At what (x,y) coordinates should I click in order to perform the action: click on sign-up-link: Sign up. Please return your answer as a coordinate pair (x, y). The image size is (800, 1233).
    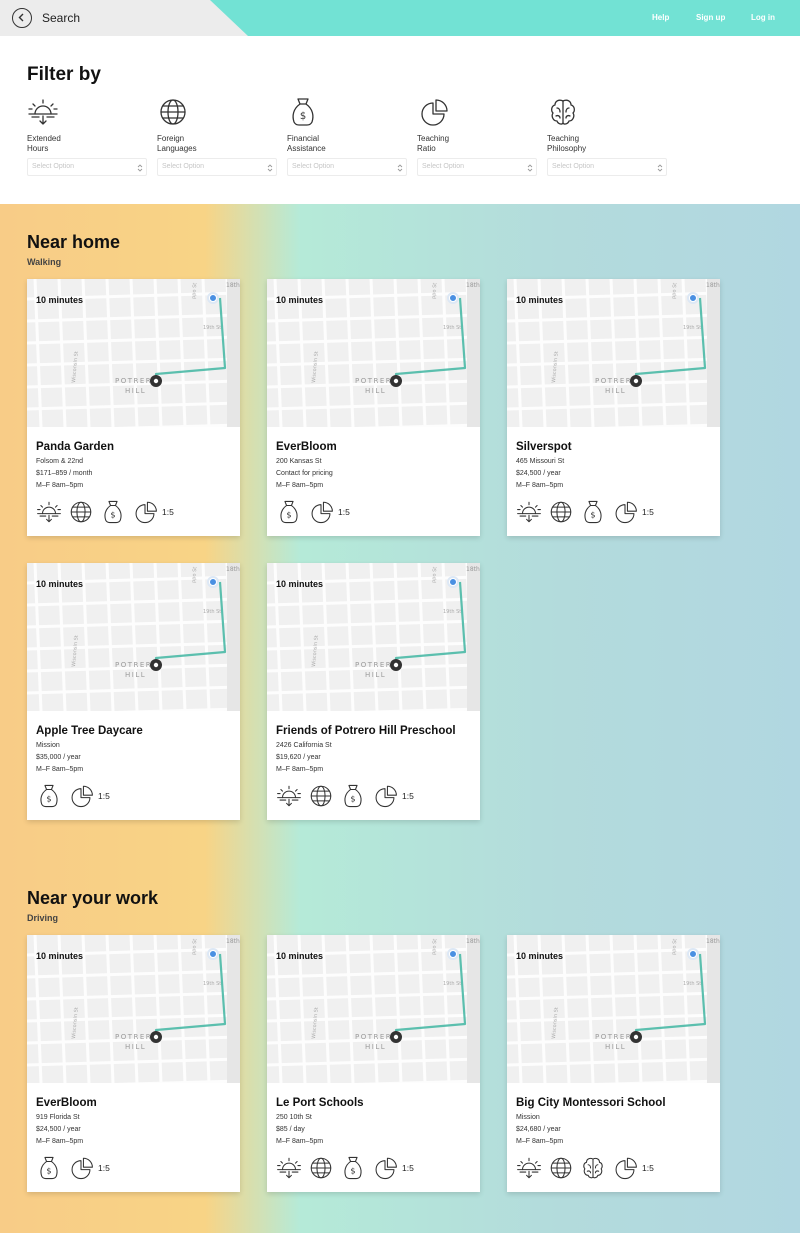
    Looking at the image, I should click on (710, 17).